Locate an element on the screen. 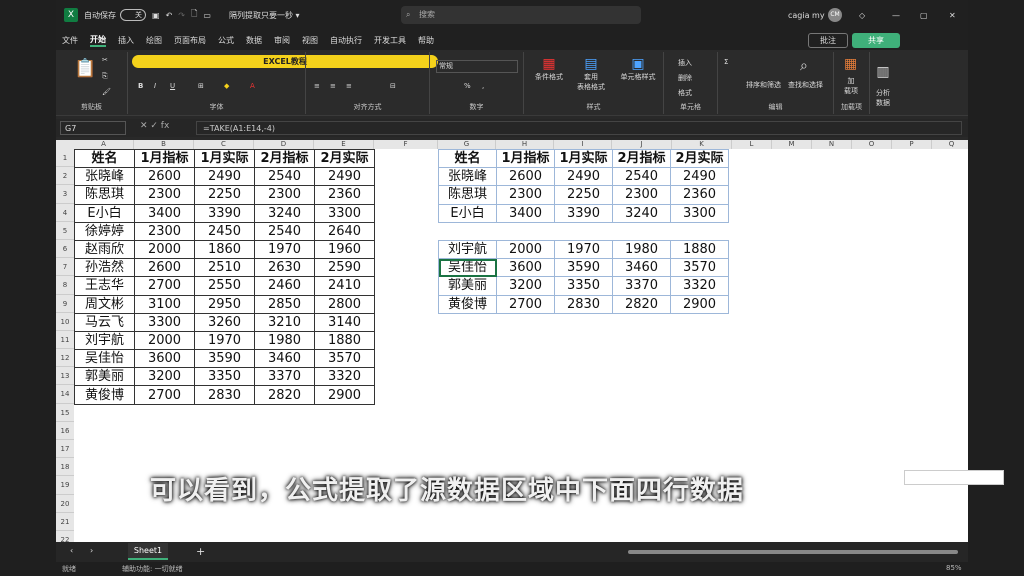 The width and height of the screenshot is (1024, 576). row-header: 11 is located at coordinates (65, 340).